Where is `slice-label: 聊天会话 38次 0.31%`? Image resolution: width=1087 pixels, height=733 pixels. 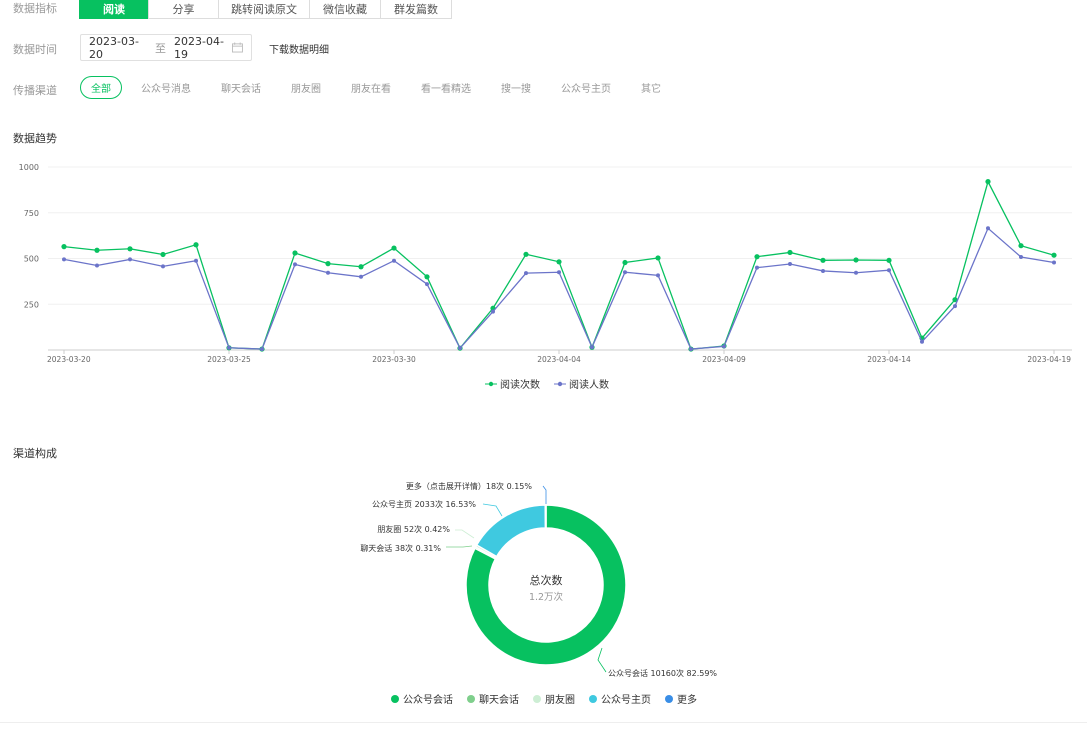
slice-label: 聊天会话 38次 0.31% is located at coordinates (400, 548).